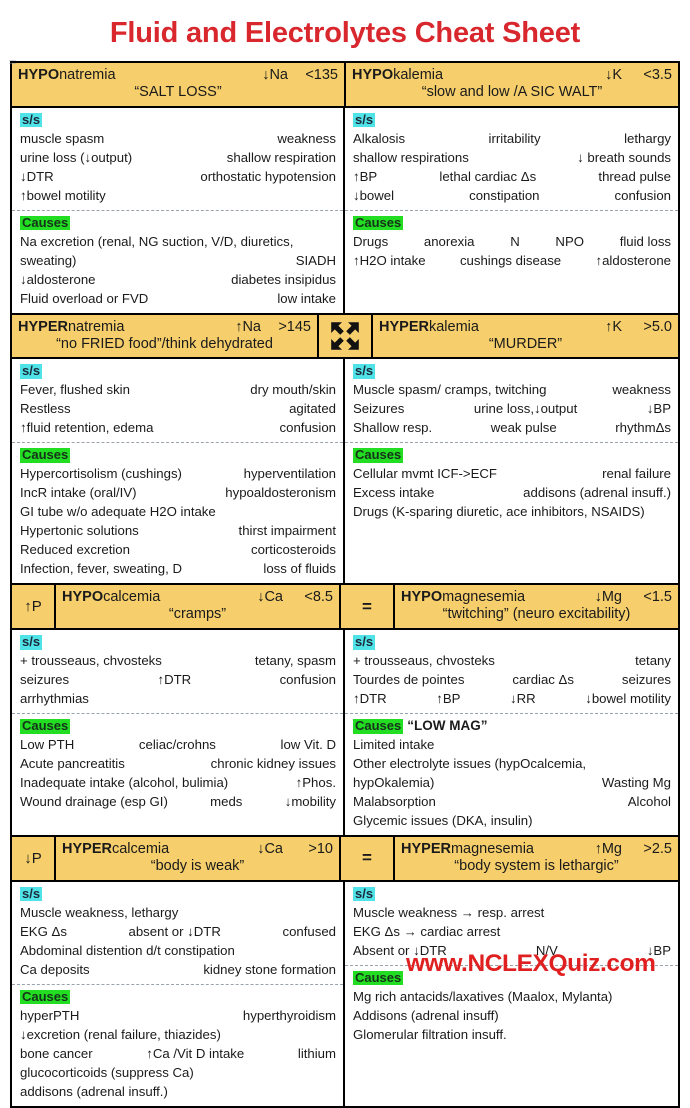 This screenshot has height=1108, width=690. Describe the element at coordinates (394, 802) in the screenshot. I see `content-segment: Malabsorption` at that location.